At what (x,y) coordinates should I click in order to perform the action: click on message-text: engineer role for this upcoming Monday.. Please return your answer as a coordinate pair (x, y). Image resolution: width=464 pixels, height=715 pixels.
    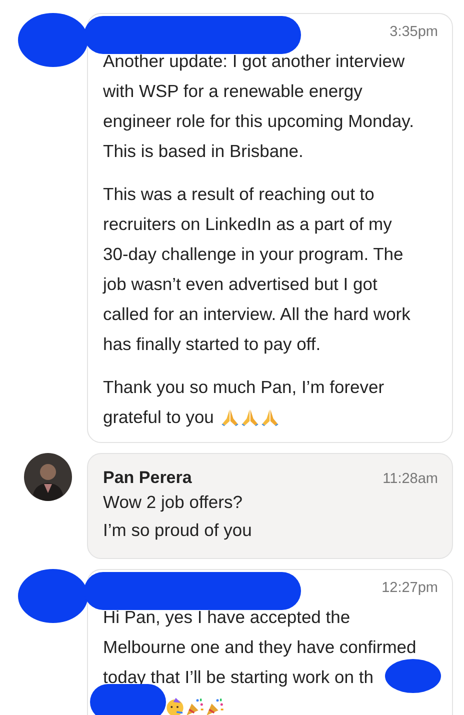
    Looking at the image, I should click on (258, 121).